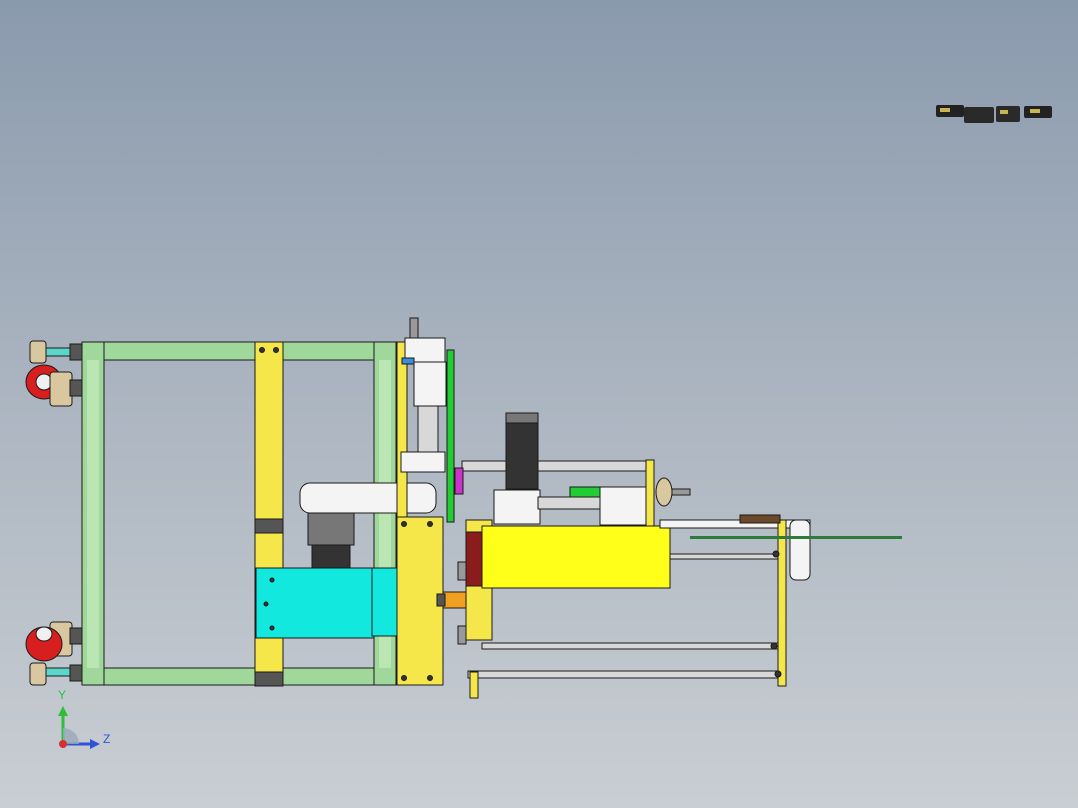 The image size is (1078, 808). Describe the element at coordinates (62, 695) in the screenshot. I see `y-axis-label: Y` at that location.